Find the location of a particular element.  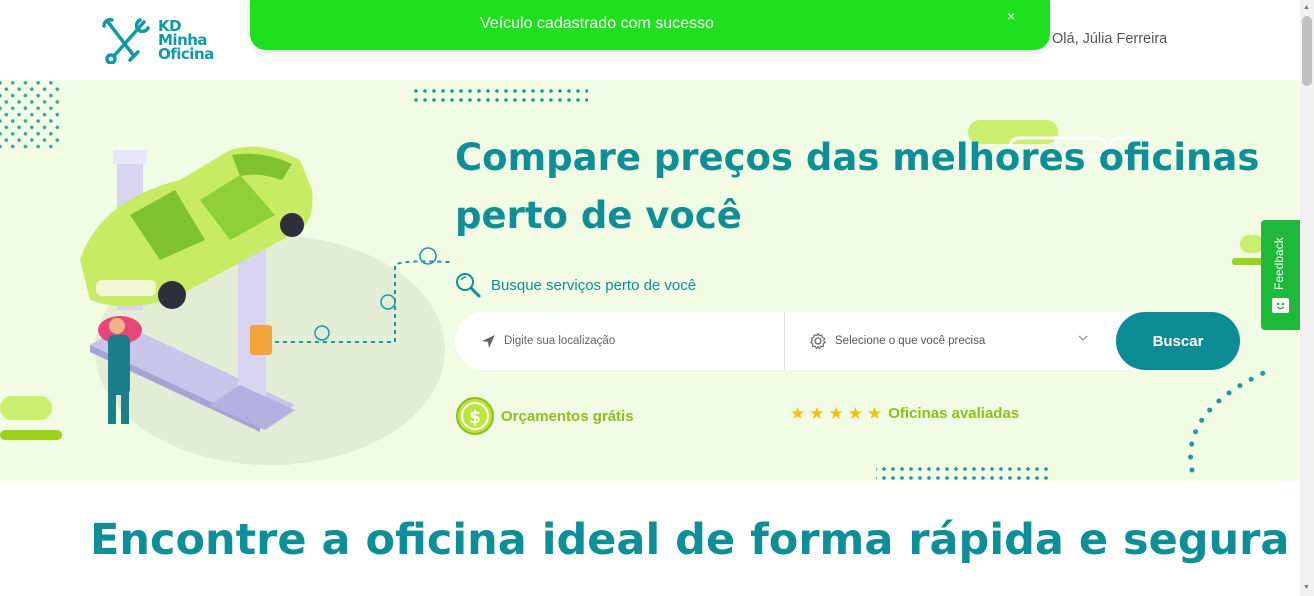

logo-text: KD Minha Oficina is located at coordinates (186, 40).